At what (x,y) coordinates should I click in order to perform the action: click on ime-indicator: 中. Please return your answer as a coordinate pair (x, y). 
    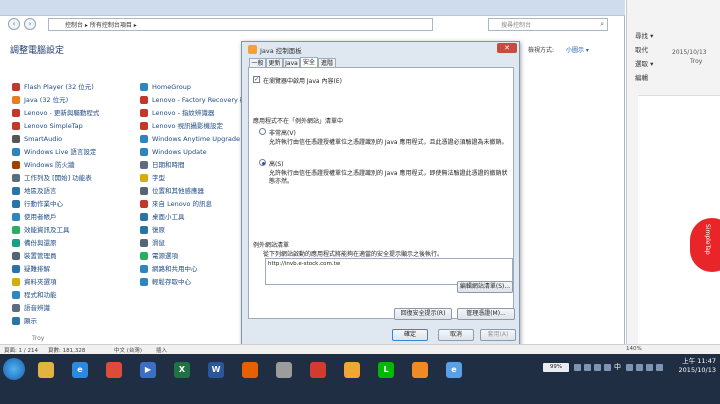
    Looking at the image, I should click on (617, 367).